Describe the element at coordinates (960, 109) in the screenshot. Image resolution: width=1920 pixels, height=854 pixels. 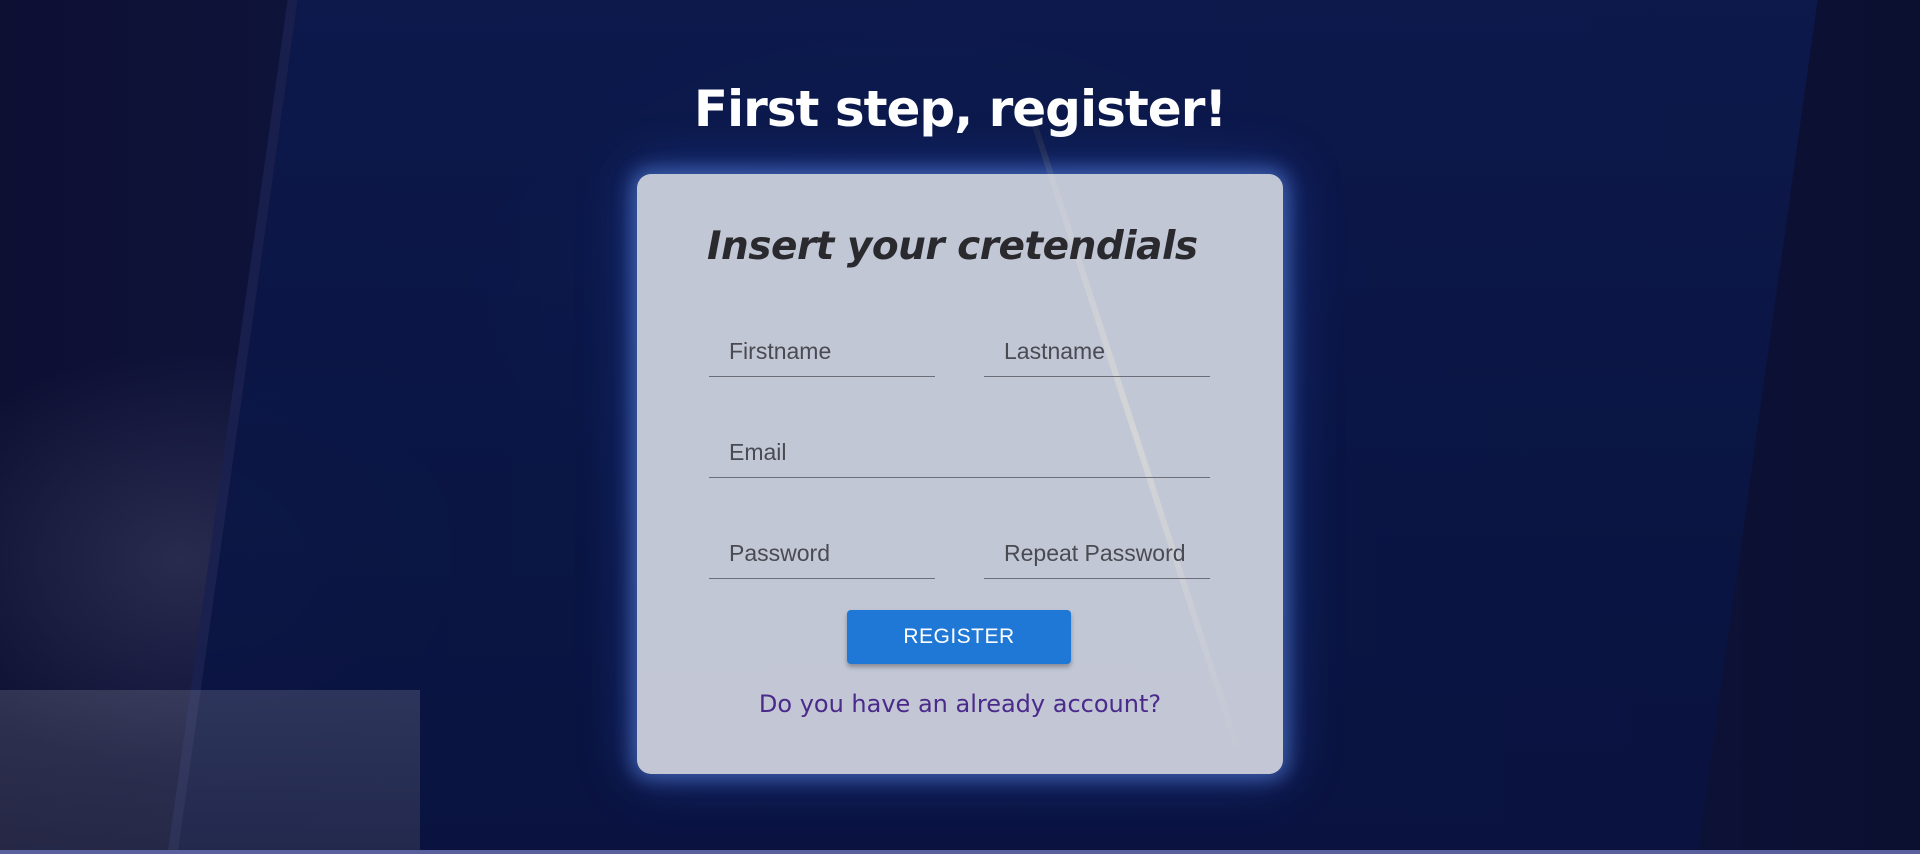
I see `page-title: First step, register!` at that location.